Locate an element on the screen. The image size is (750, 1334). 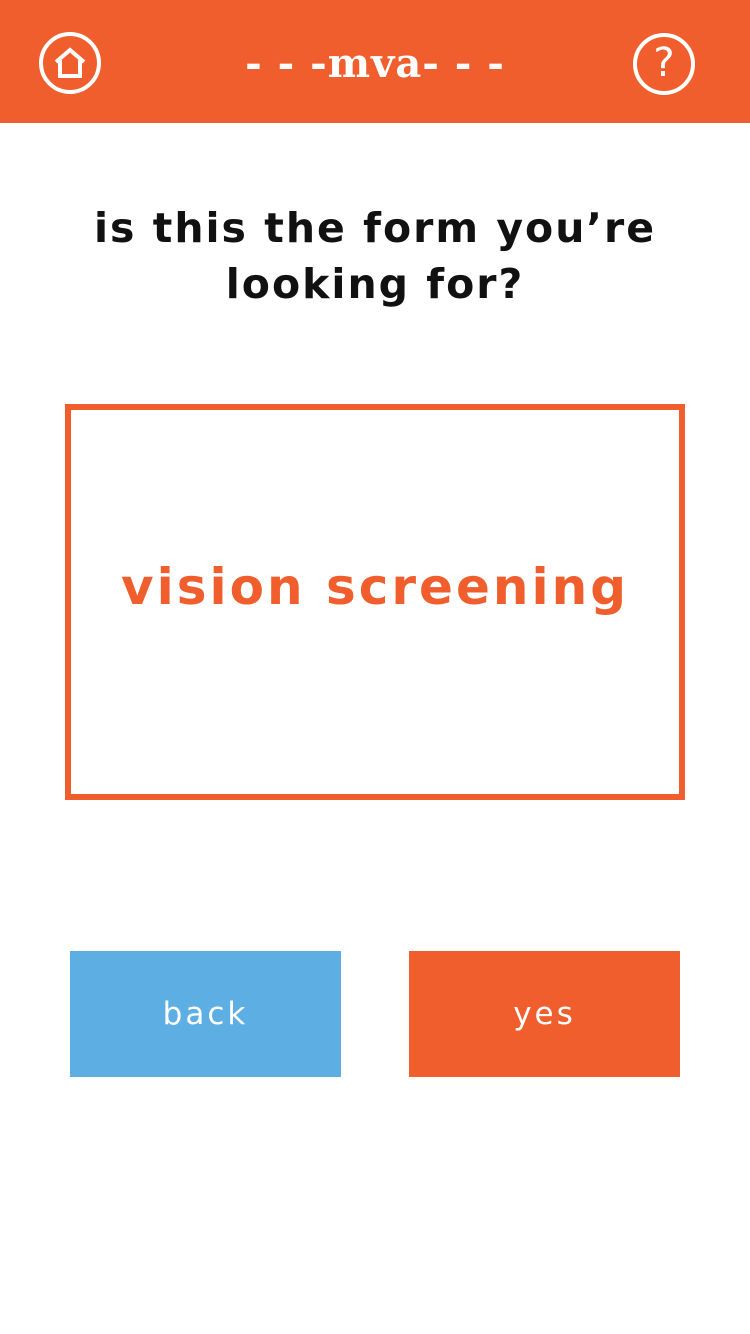
yes-button-label: yes is located at coordinates (544, 1014).